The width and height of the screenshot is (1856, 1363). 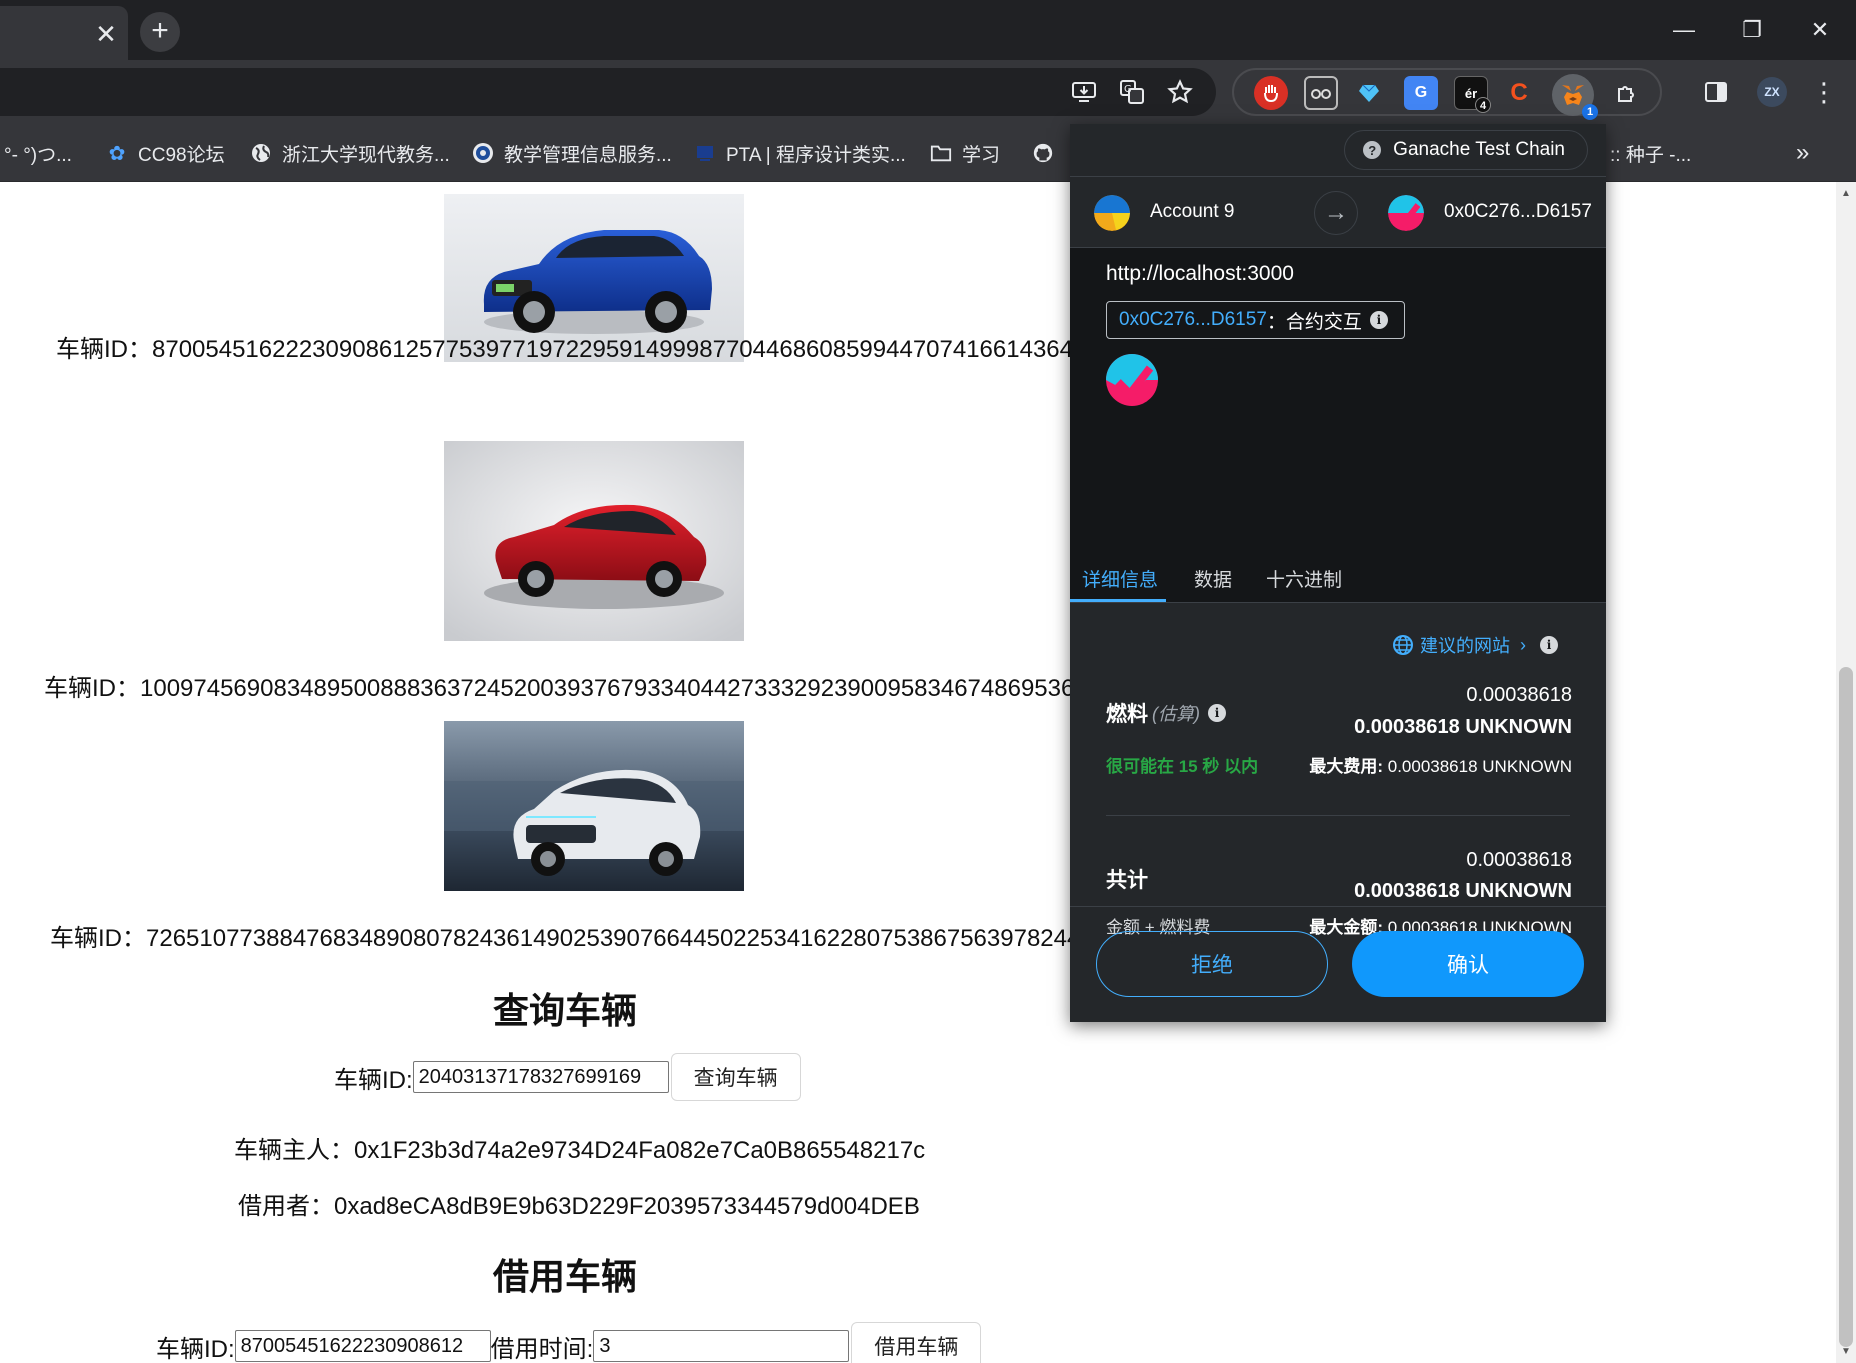 I want to click on word-ext-icon: ér 4, so click(x=1472, y=94).